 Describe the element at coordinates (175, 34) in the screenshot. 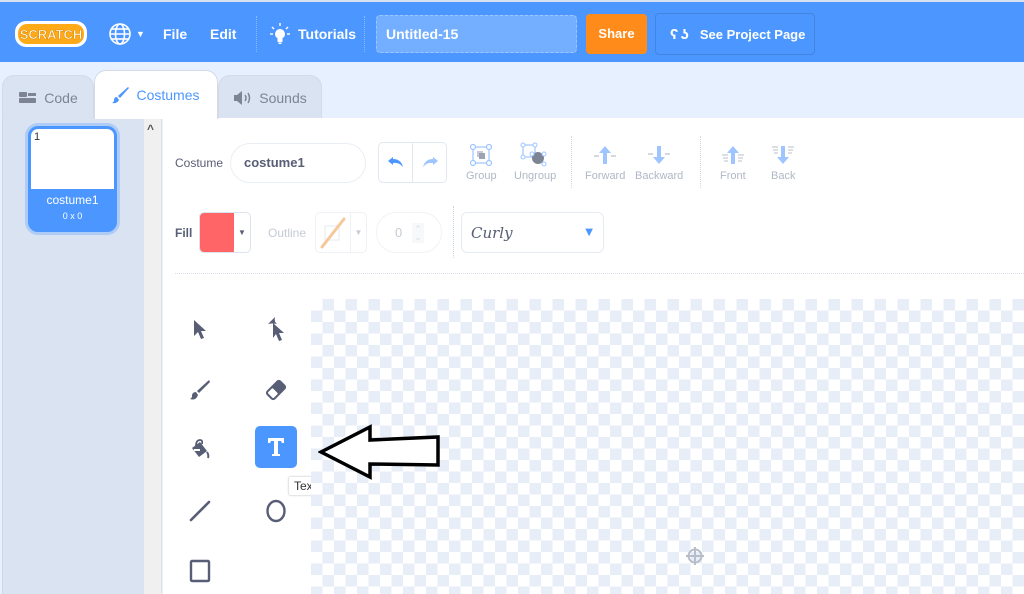

I see `file-menu: File` at that location.